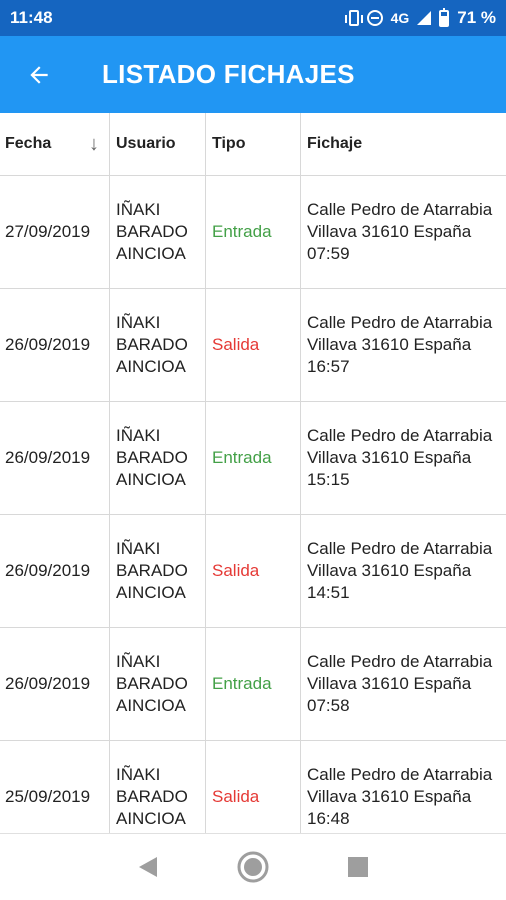 This screenshot has width=506, height=900. I want to click on status-icons: 4G 71 %, so click(420, 17).